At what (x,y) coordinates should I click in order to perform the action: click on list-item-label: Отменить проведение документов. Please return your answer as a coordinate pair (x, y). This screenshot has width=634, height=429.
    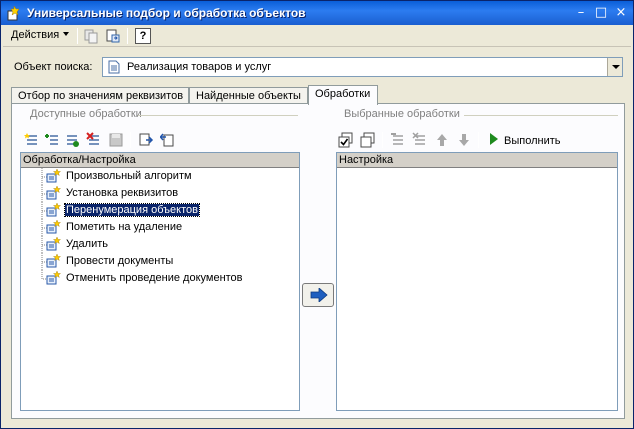
    Looking at the image, I should click on (154, 278).